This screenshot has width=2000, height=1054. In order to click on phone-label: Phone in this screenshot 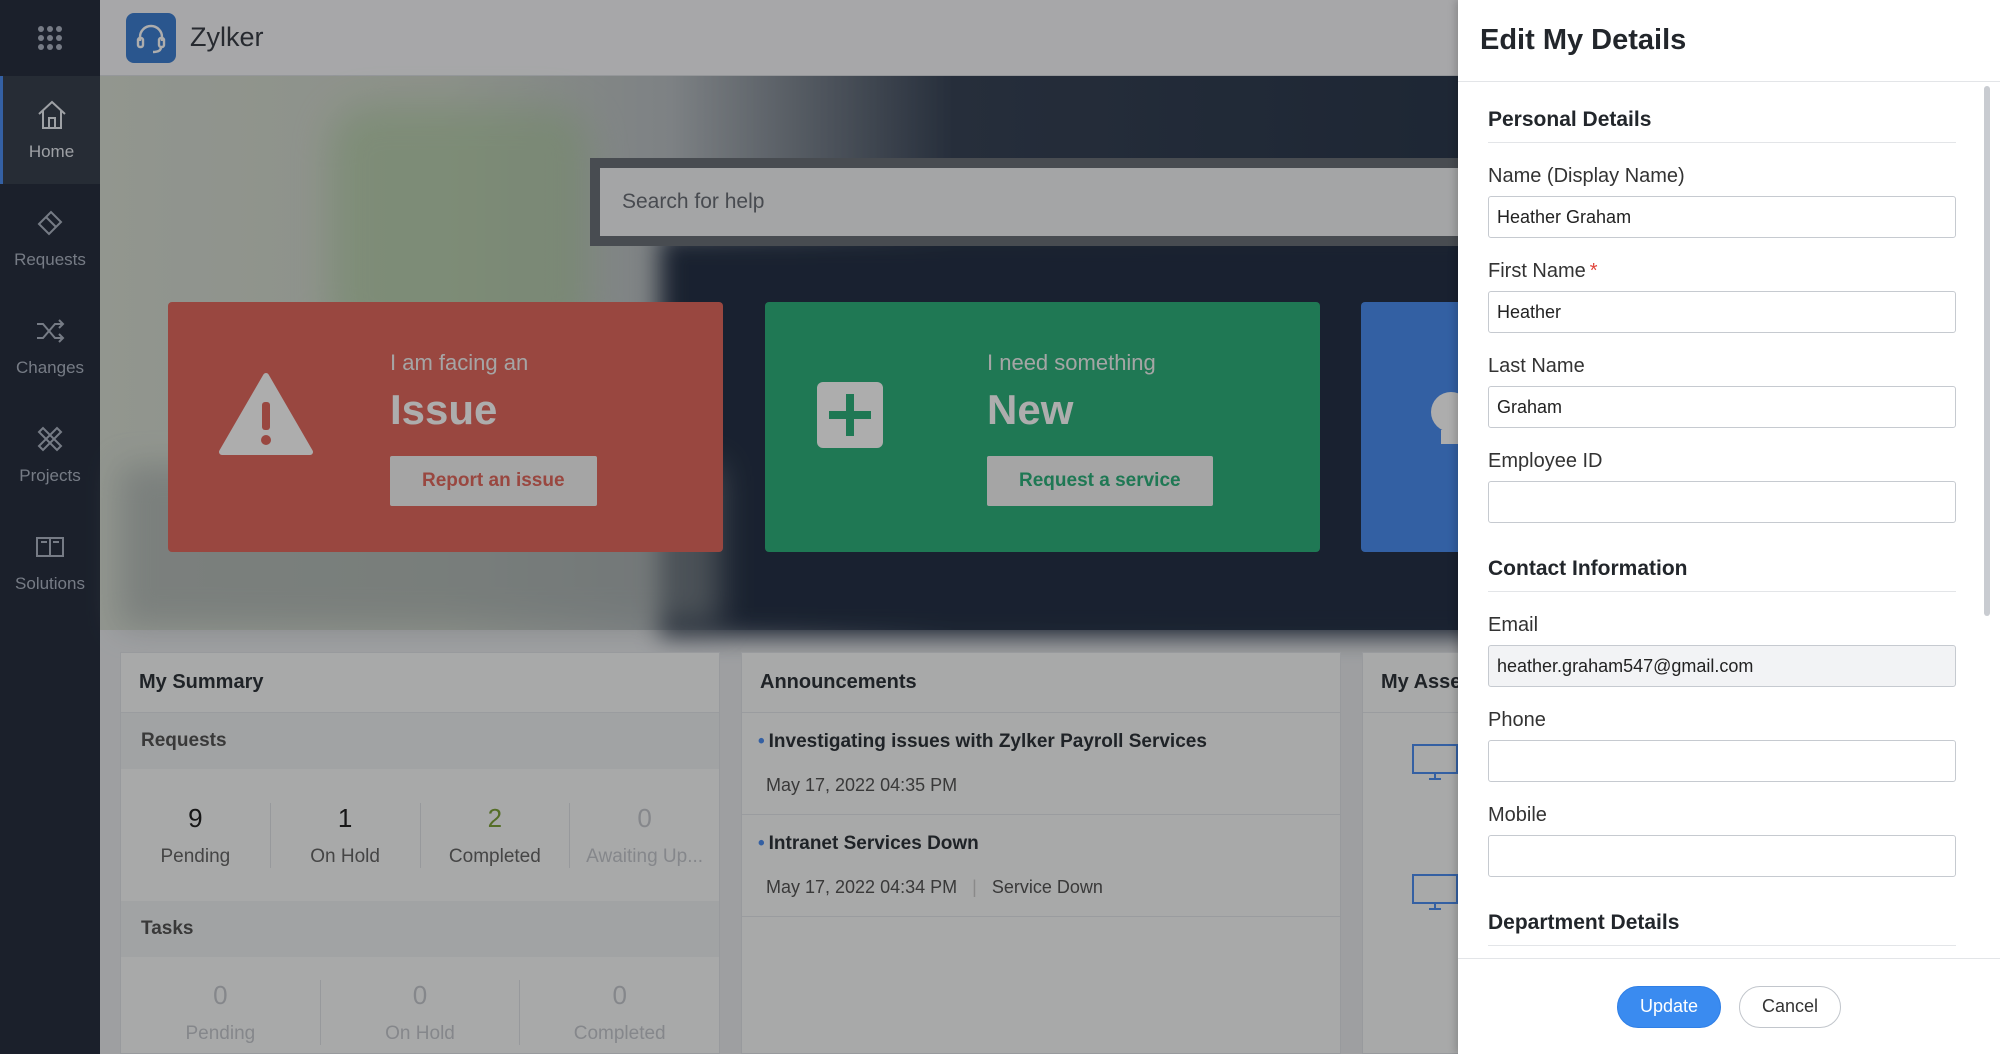, I will do `click(1517, 720)`.